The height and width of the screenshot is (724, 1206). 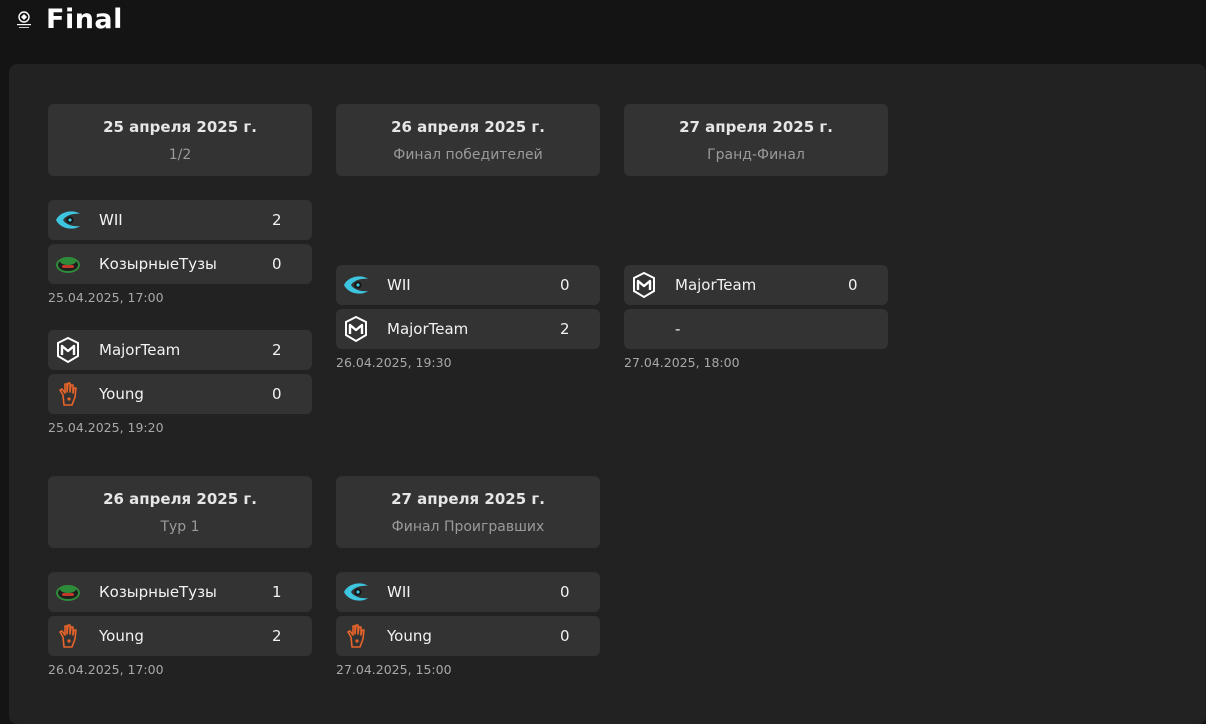 What do you see at coordinates (180, 220) in the screenshot?
I see `team-row: WII 2` at bounding box center [180, 220].